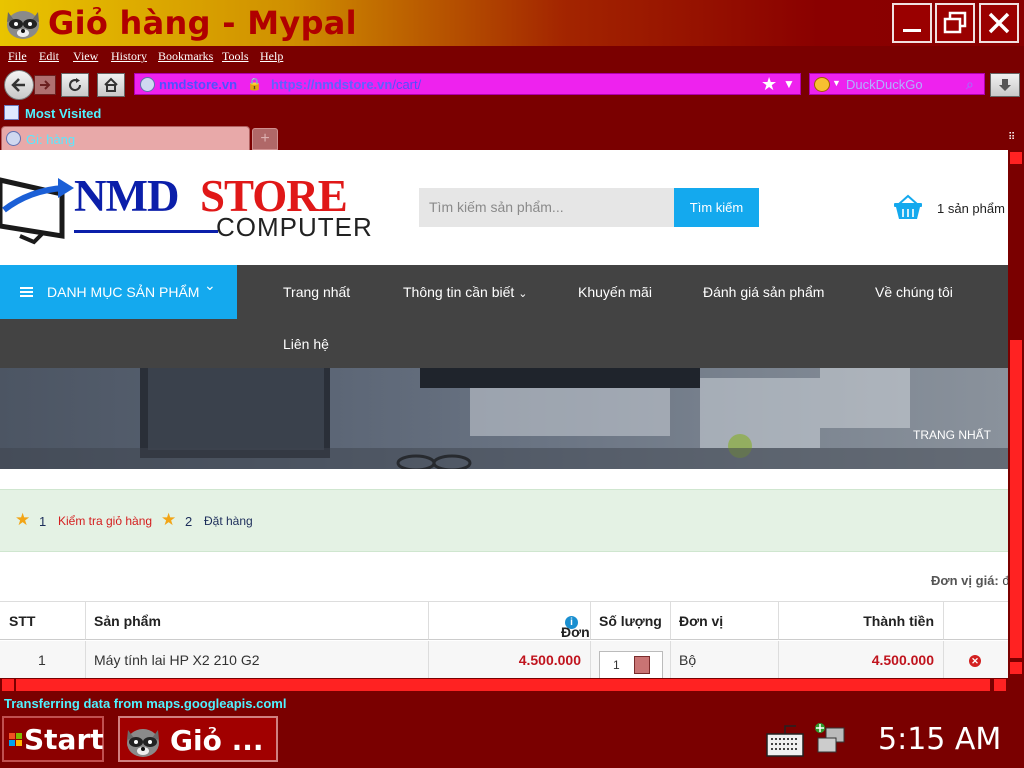 Image resolution: width=1024 pixels, height=768 pixels. What do you see at coordinates (1011, 137) in the screenshot?
I see `tab-list-icon: ⠿` at bounding box center [1011, 137].